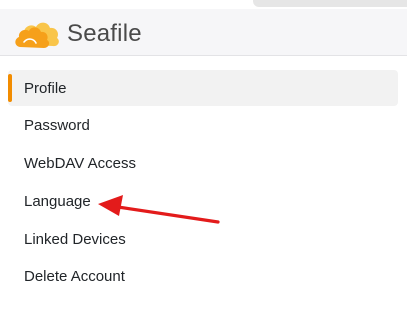  What do you see at coordinates (203, 201) in the screenshot?
I see `menu-item-language: Language` at bounding box center [203, 201].